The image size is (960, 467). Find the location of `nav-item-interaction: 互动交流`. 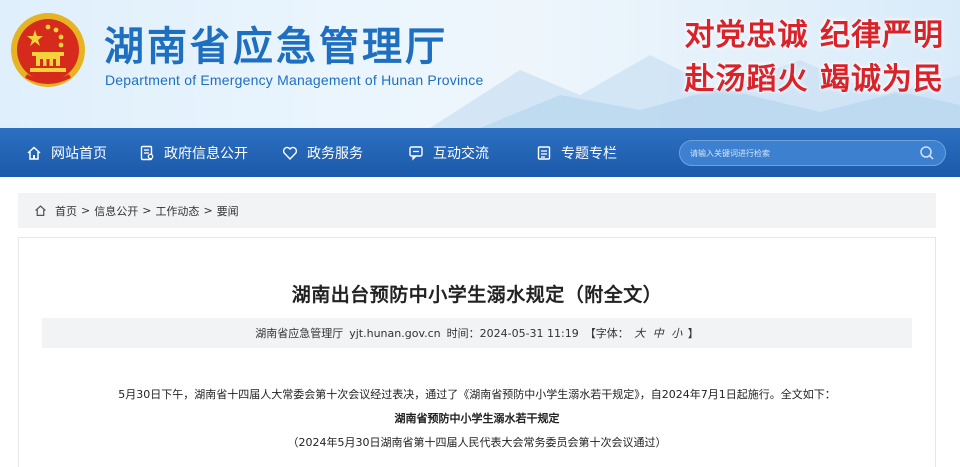

nav-item-interaction: 互动交流 is located at coordinates (448, 152).